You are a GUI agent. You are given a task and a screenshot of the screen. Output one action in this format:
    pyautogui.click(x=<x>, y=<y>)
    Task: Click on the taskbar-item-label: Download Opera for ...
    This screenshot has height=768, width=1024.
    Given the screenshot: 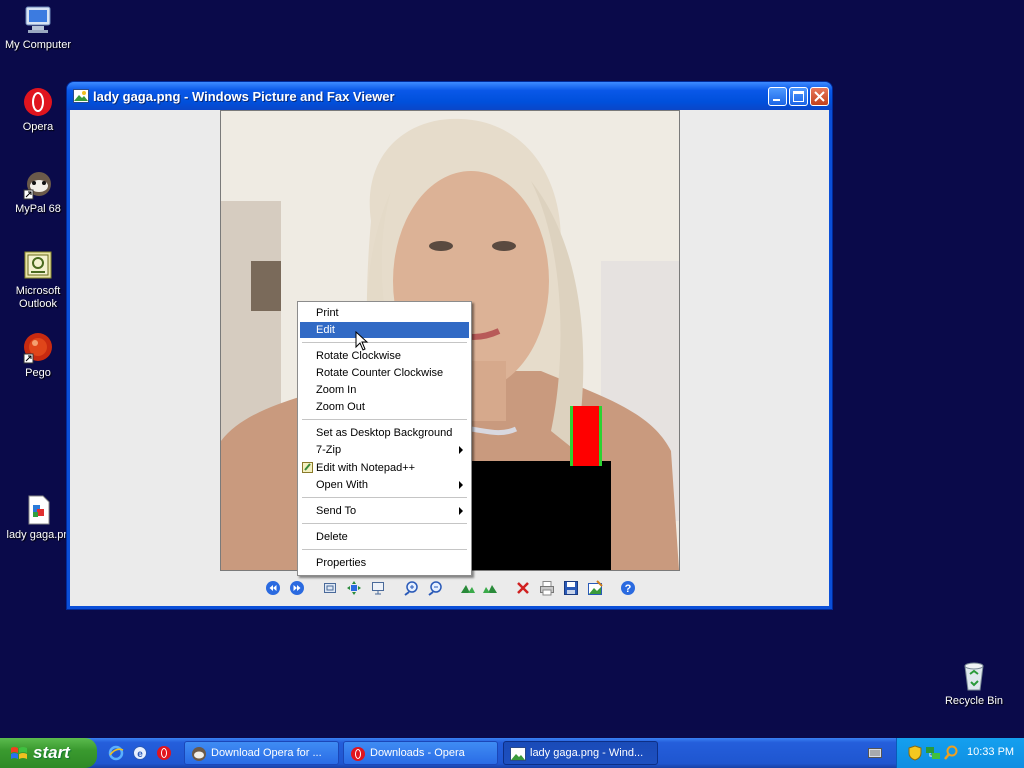 What is the action you would take?
    pyautogui.click(x=266, y=753)
    